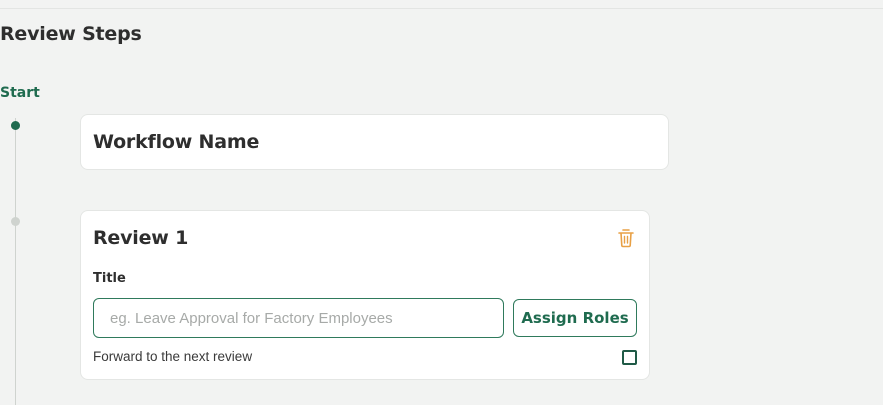 This screenshot has width=883, height=405. Describe the element at coordinates (15, 125) in the screenshot. I see `timeline-dot-active` at that location.